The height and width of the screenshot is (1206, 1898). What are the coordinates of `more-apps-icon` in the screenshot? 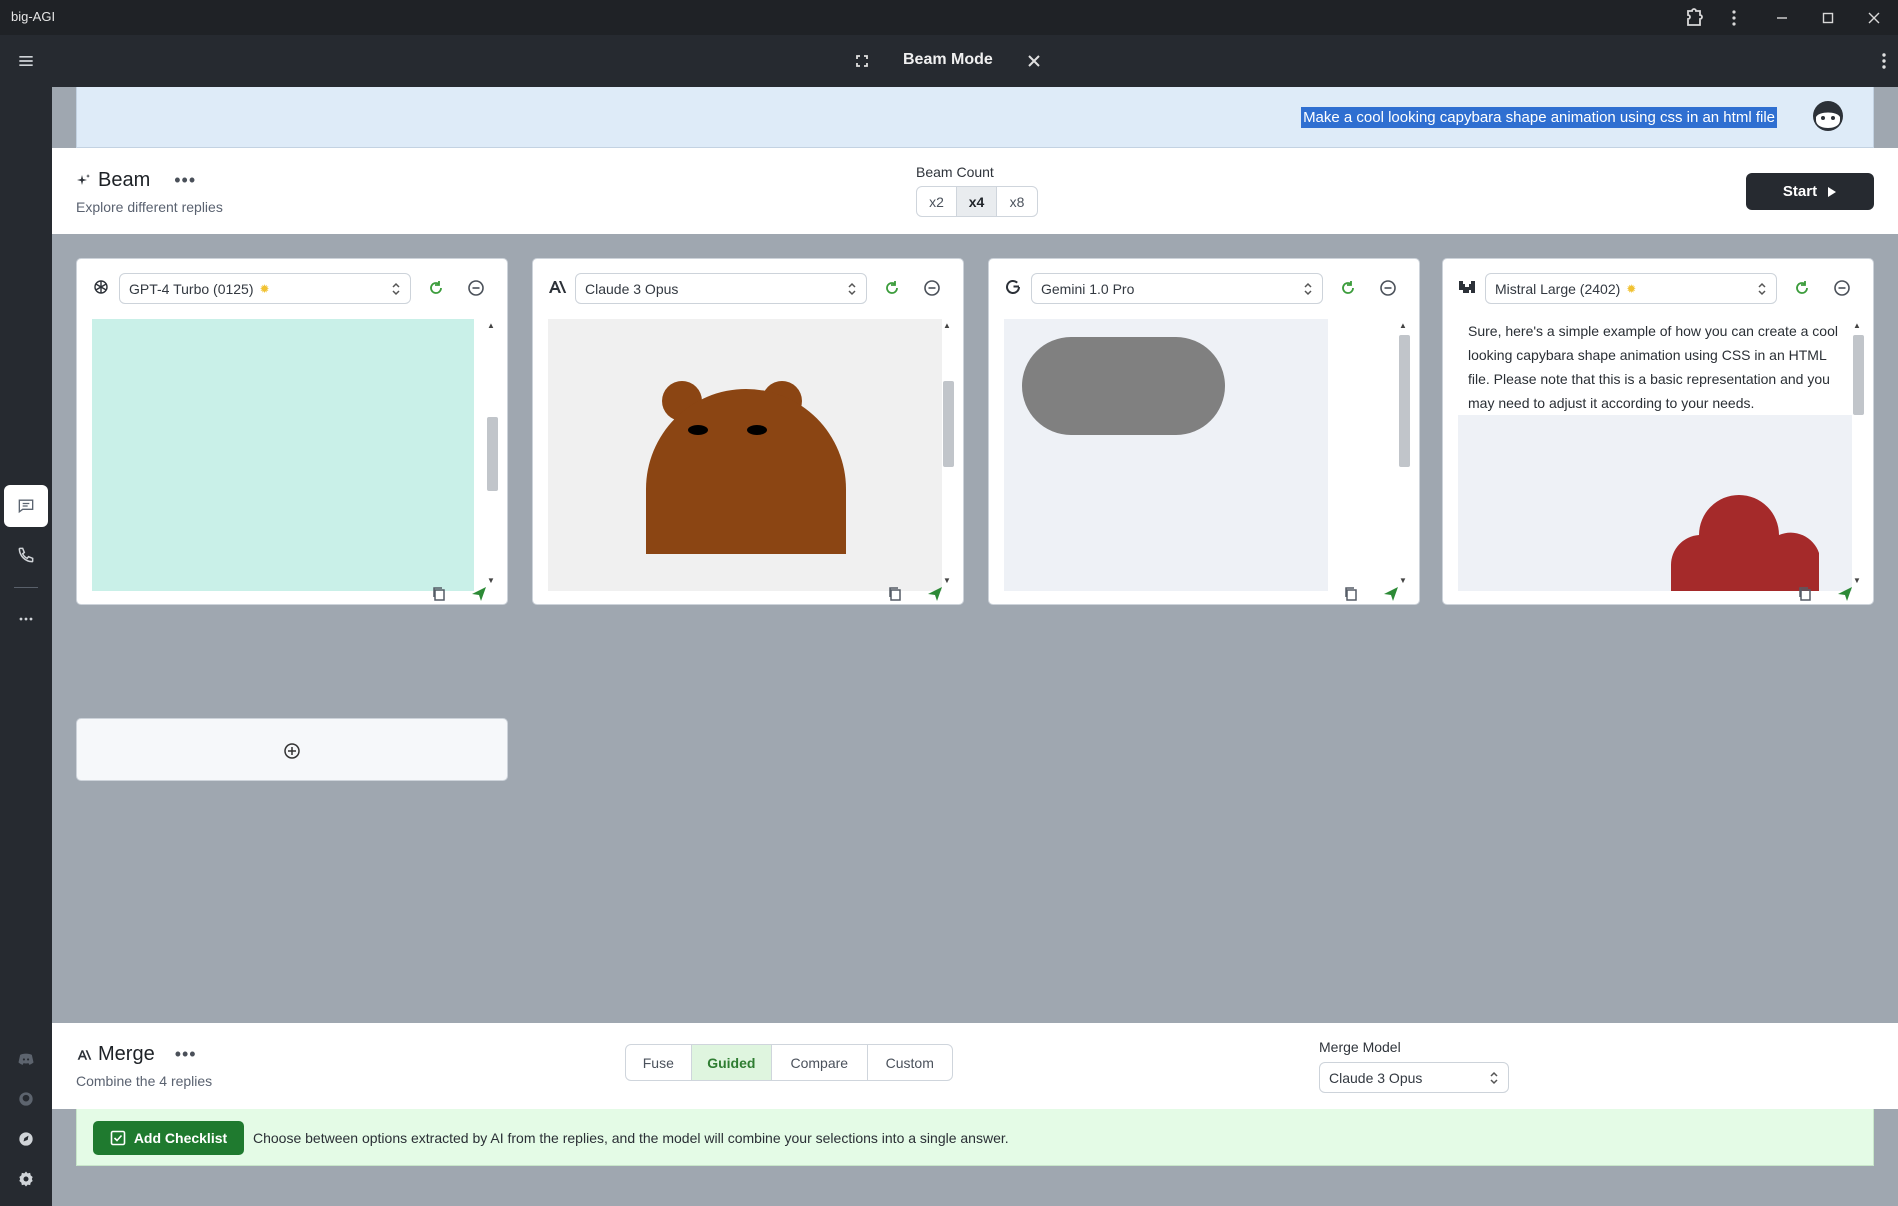 It's located at (26, 619).